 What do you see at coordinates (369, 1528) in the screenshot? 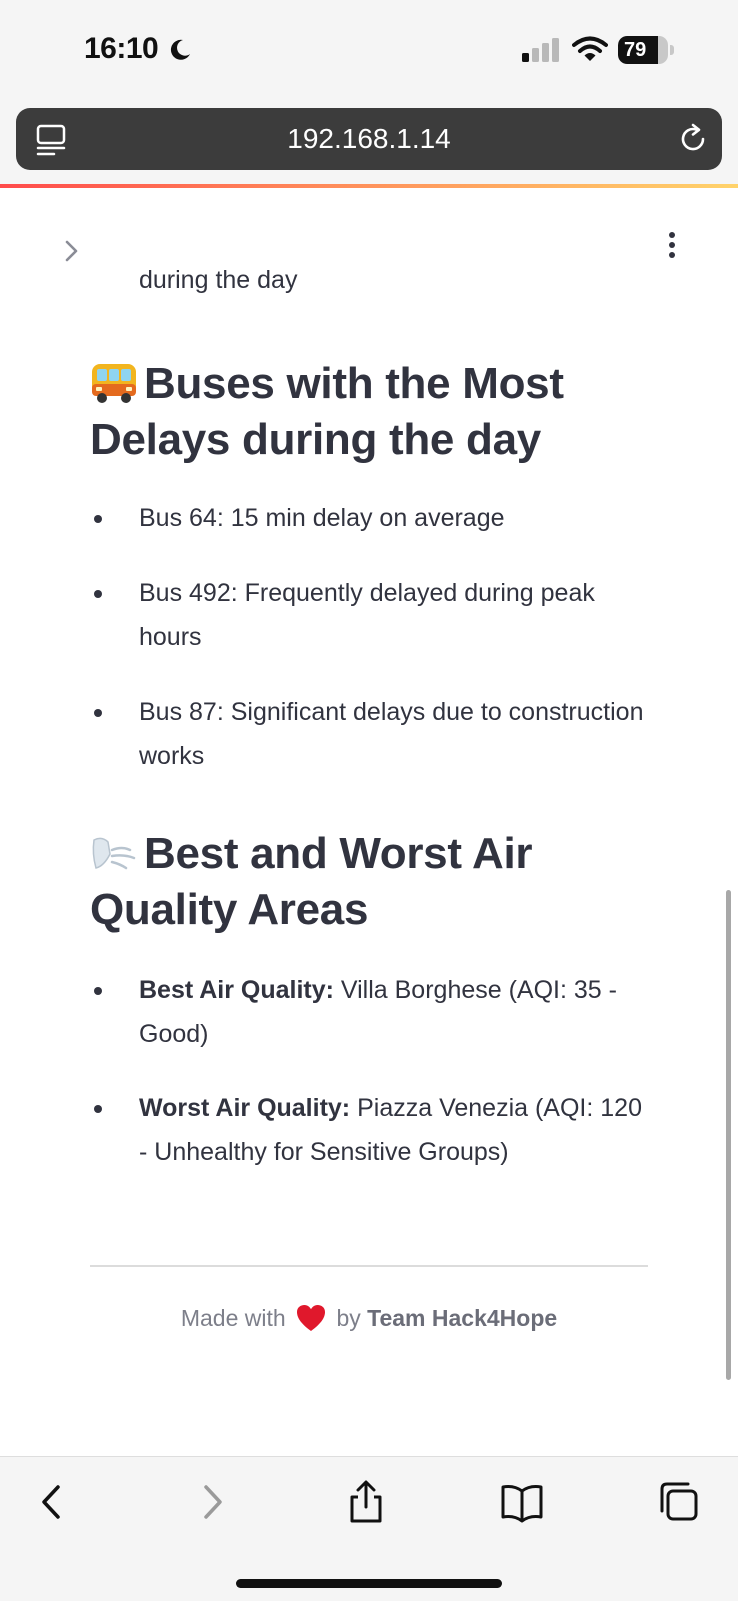
I see `browser-toolbar` at bounding box center [369, 1528].